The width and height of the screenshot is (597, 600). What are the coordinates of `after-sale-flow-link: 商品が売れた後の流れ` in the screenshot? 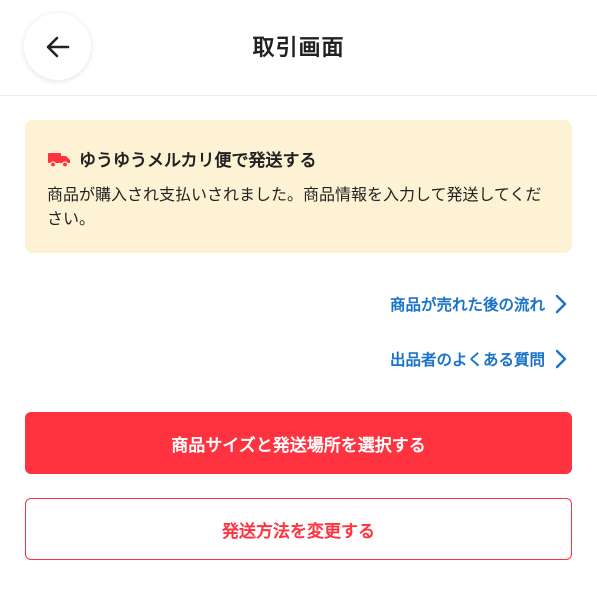 It's located at (478, 304).